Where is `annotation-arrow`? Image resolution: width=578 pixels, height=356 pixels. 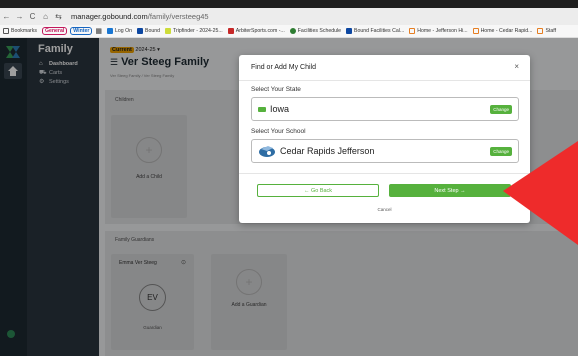 annotation-arrow is located at coordinates (540, 193).